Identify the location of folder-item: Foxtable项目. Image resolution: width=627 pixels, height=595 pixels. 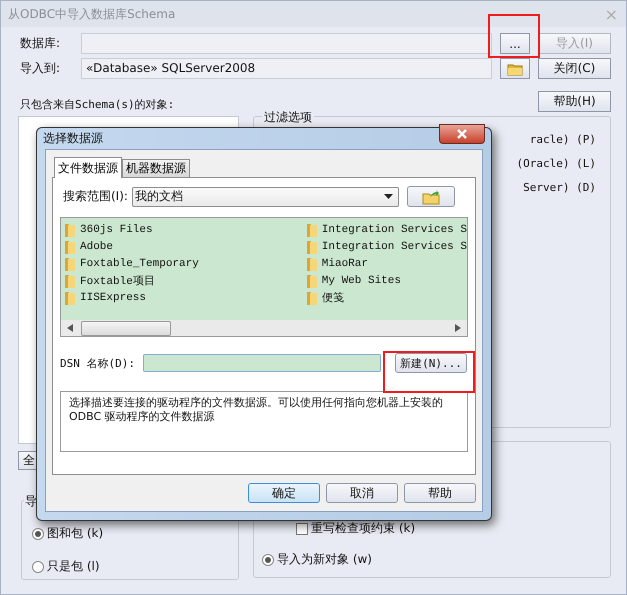
(185, 280).